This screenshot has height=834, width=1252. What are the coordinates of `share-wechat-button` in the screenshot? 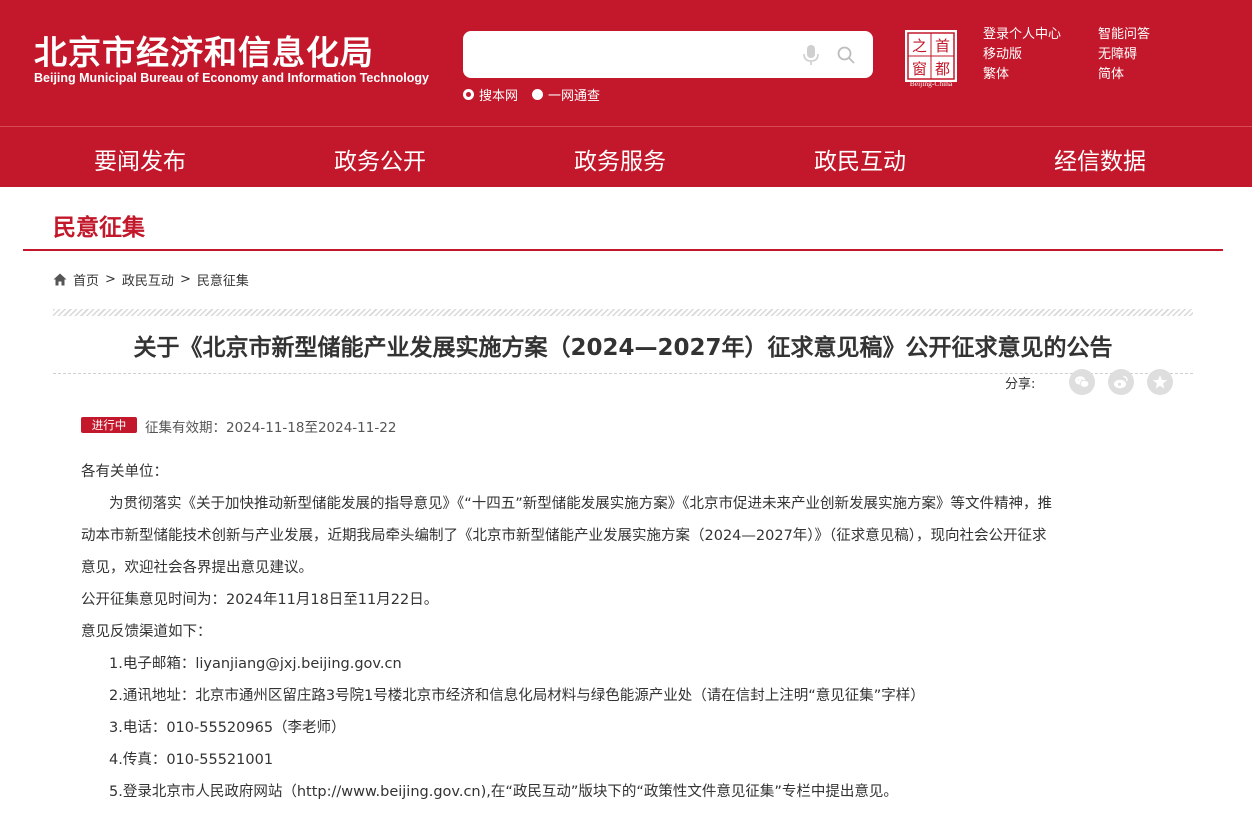 It's located at (1082, 382).